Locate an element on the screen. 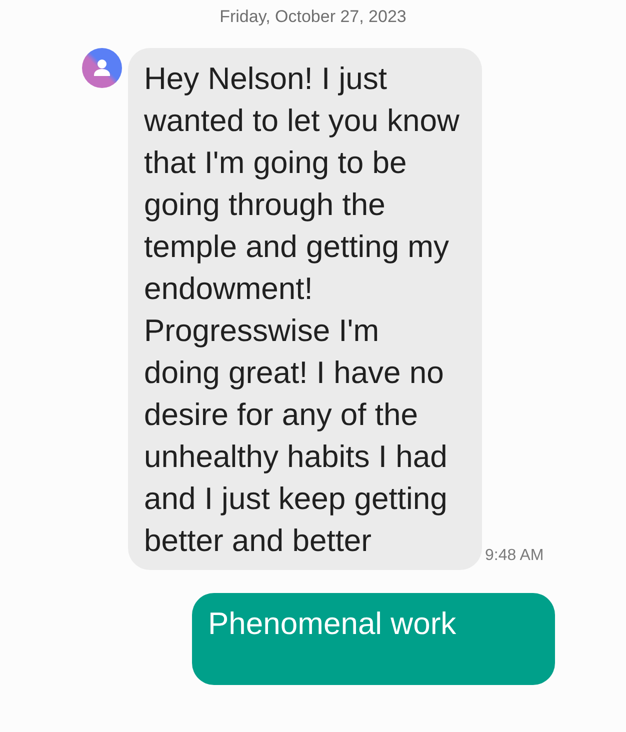 This screenshot has width=626, height=732. date-header: Friday, October 27, 2023 is located at coordinates (313, 17).